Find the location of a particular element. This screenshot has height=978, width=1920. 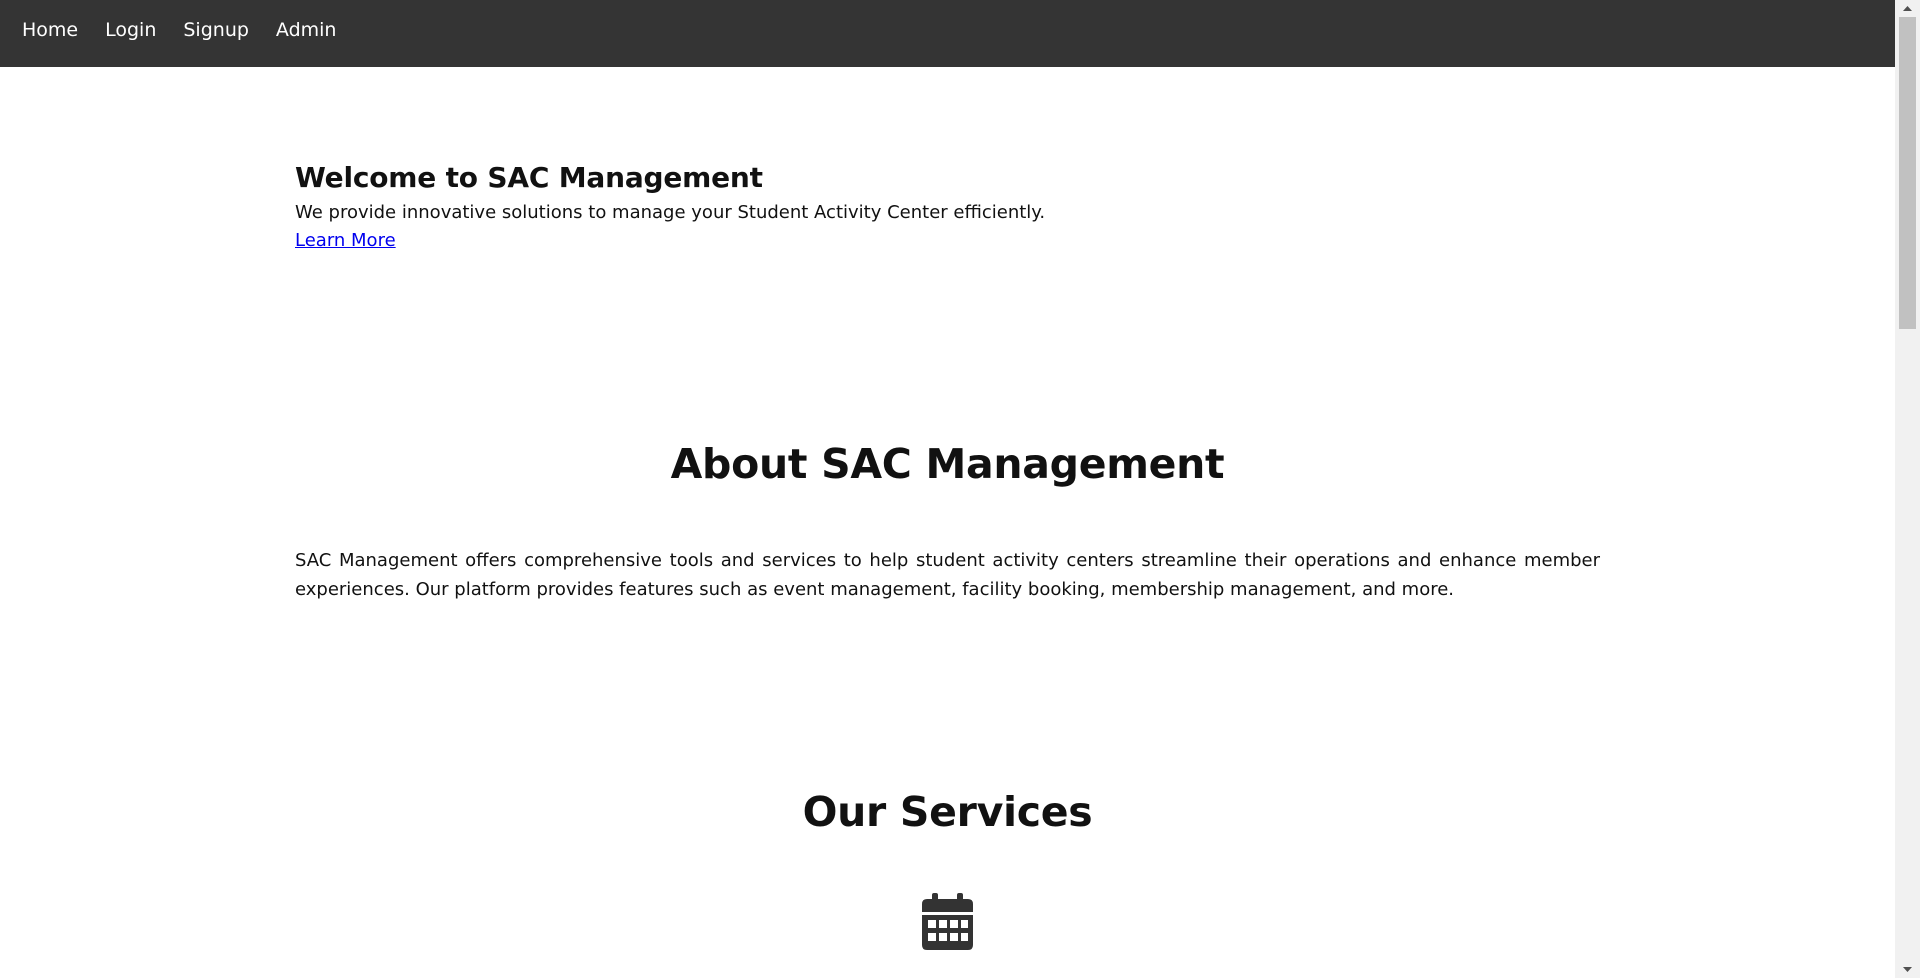

scroll-up-arrow-icon is located at coordinates (1907, 8).